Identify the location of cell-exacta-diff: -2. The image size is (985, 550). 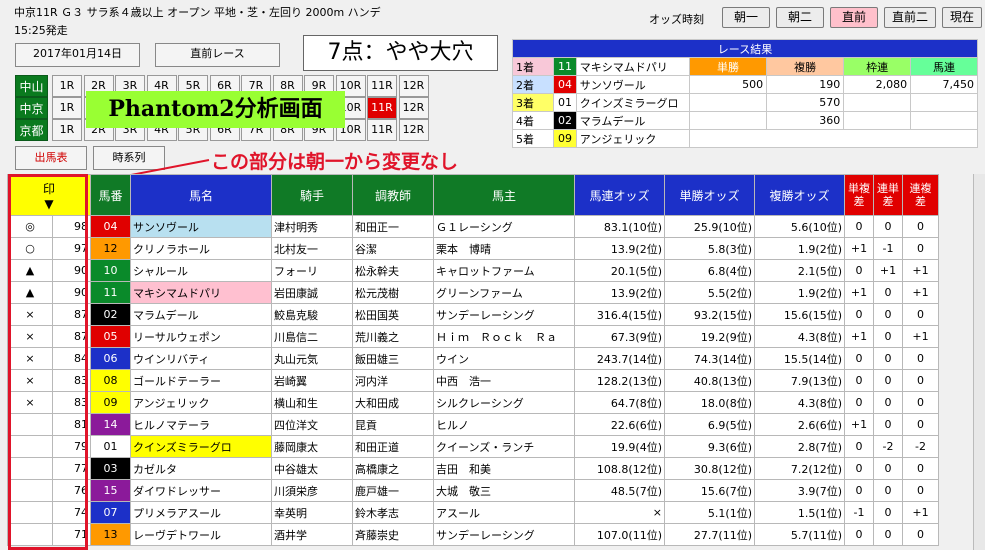
(888, 446).